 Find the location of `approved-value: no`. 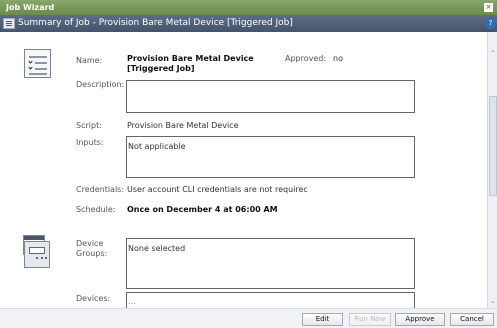

approved-value: no is located at coordinates (338, 58).